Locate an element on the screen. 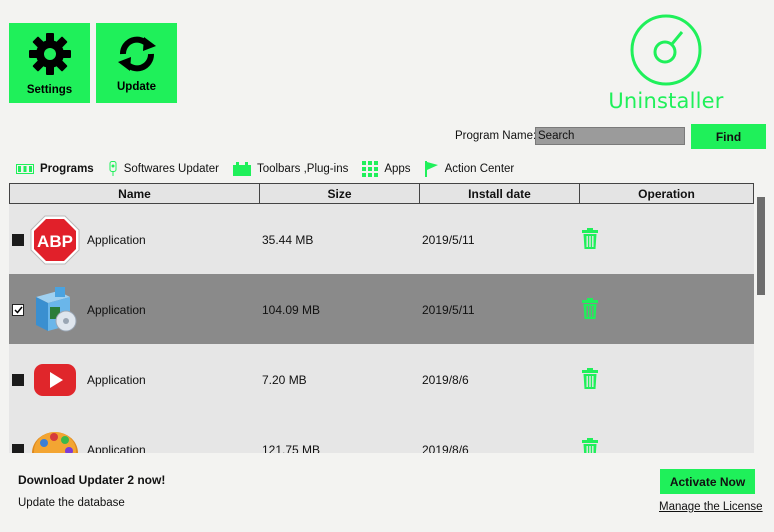 This screenshot has height=532, width=774. scrollbar-thumb is located at coordinates (761, 246).